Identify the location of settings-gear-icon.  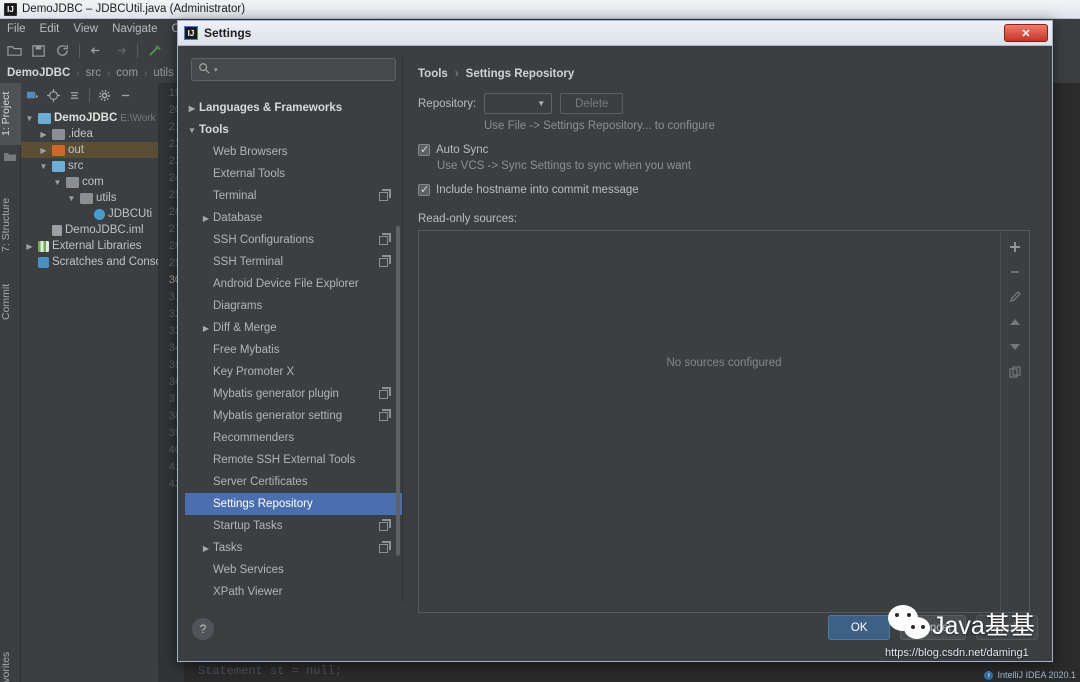
(104, 95).